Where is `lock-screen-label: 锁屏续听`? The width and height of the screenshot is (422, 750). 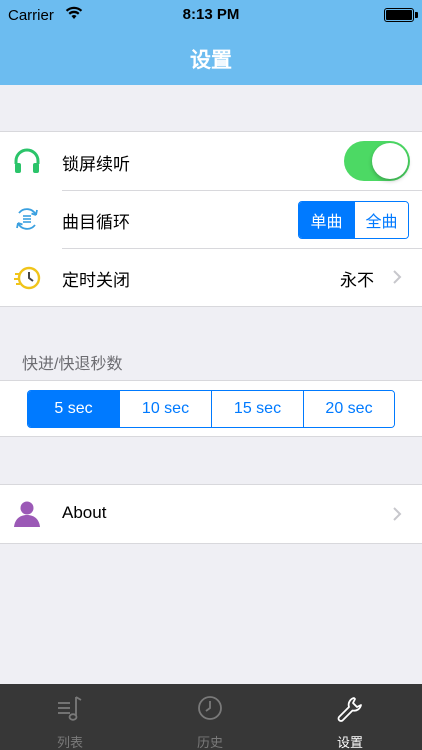
lock-screen-label: 锁屏续听 is located at coordinates (96, 164).